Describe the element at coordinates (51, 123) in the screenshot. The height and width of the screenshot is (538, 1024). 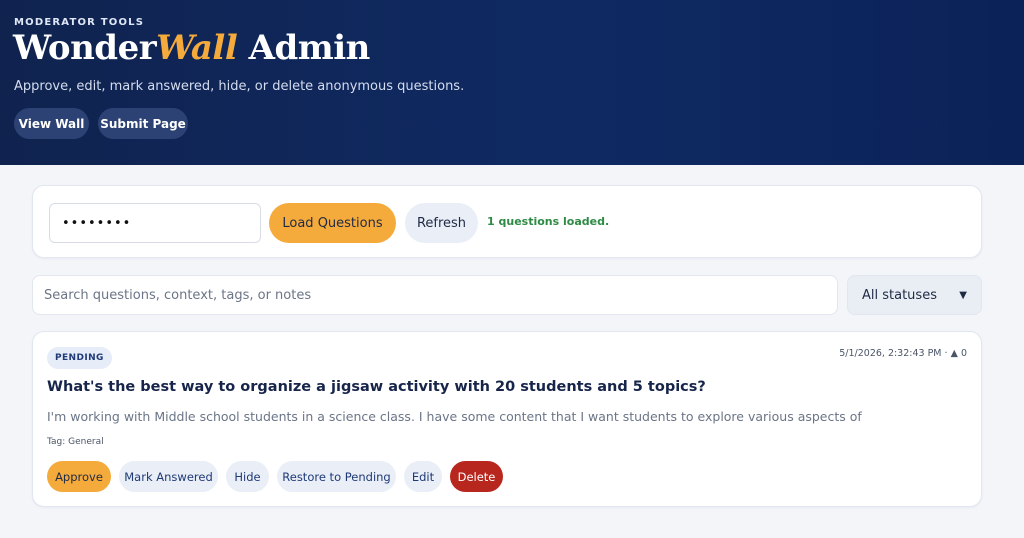
I see `view-wall-button: View Wall` at that location.